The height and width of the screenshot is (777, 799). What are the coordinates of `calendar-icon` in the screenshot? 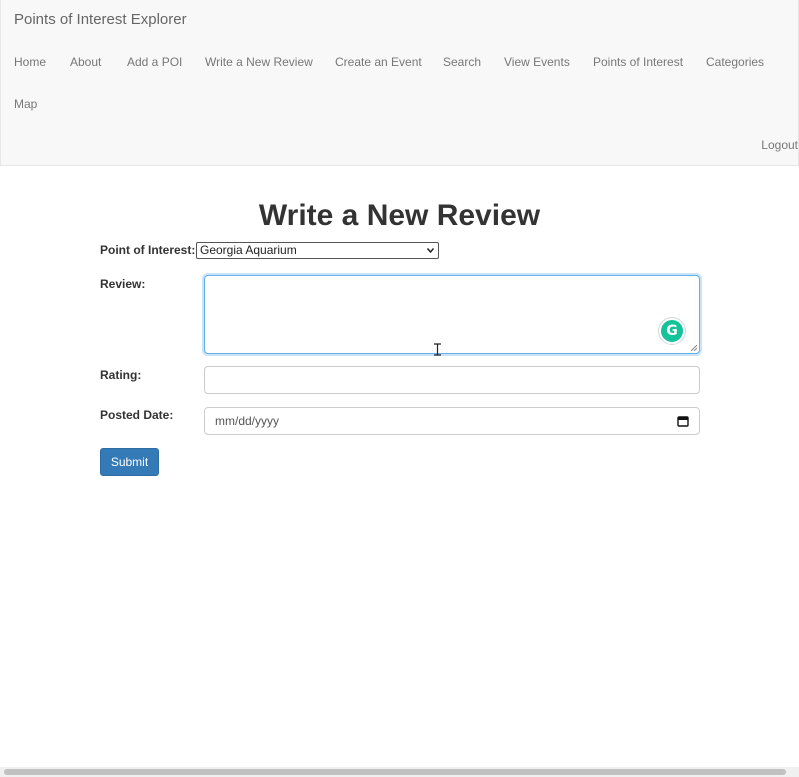 It's located at (683, 421).